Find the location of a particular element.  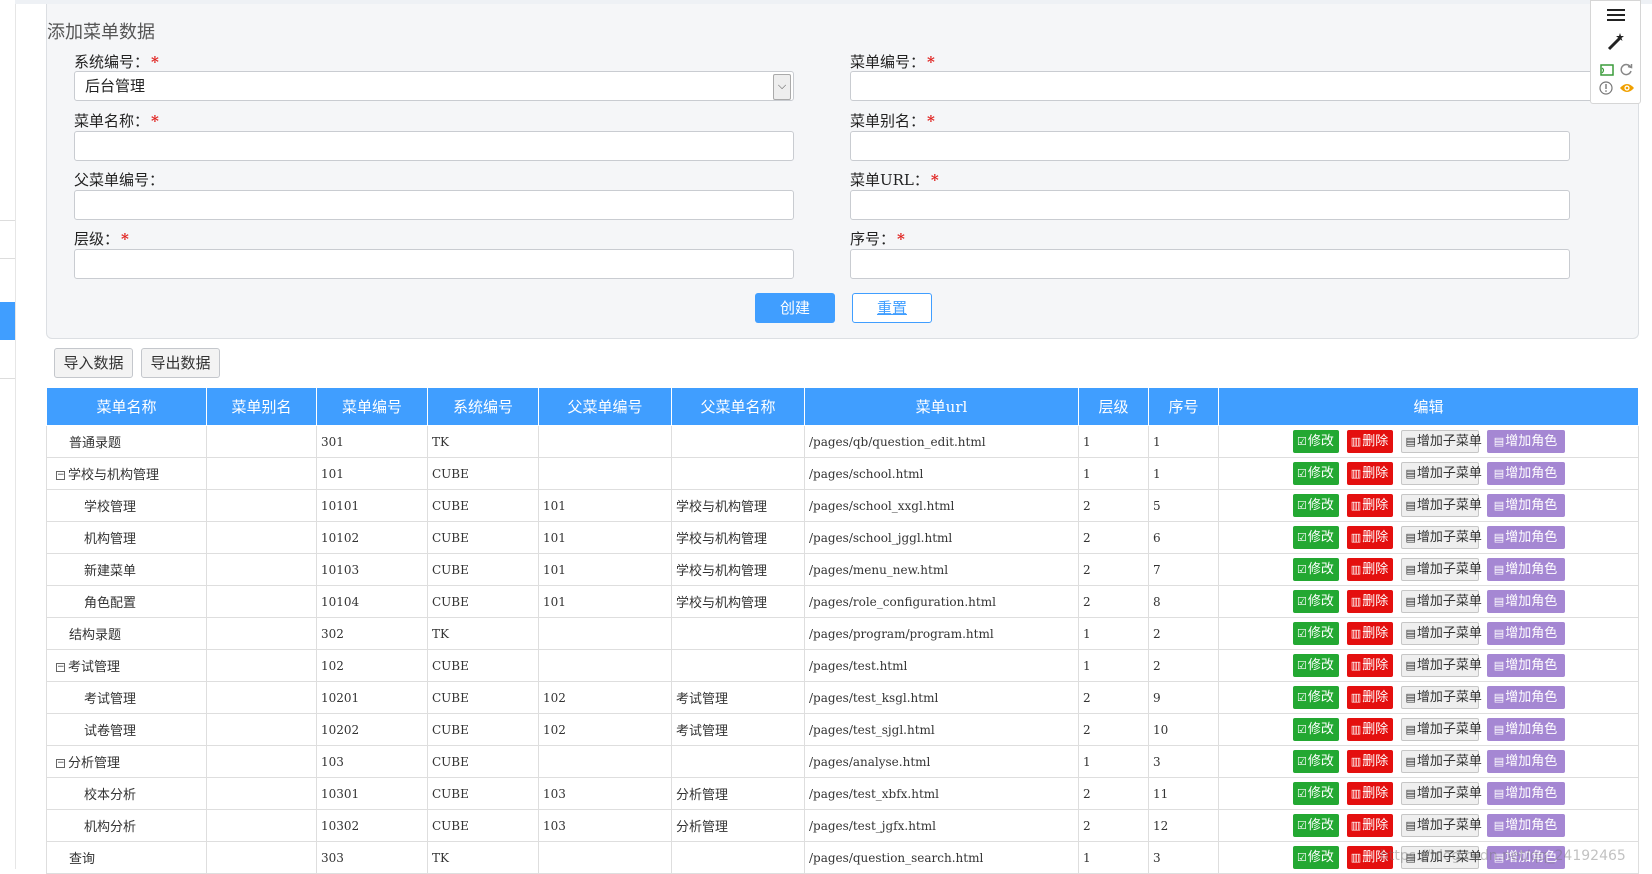

reset-button: 重置 is located at coordinates (892, 308).